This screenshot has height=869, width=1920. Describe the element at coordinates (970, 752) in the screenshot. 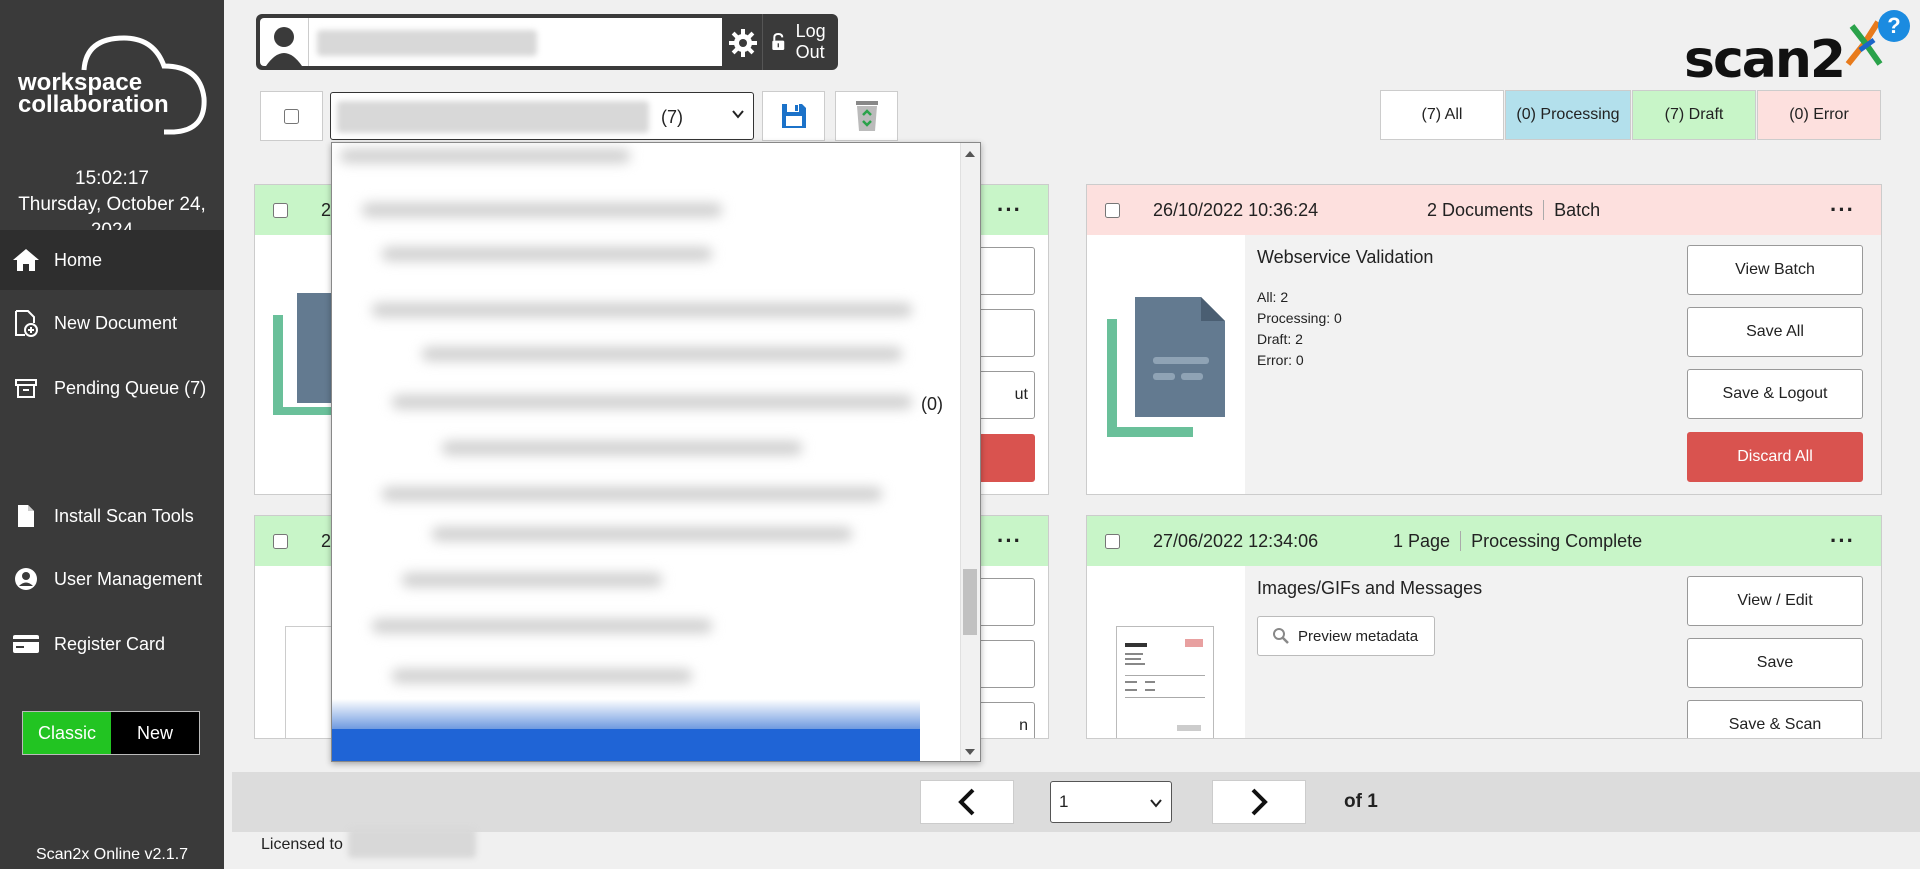

I see `scroll-down-arrow` at that location.